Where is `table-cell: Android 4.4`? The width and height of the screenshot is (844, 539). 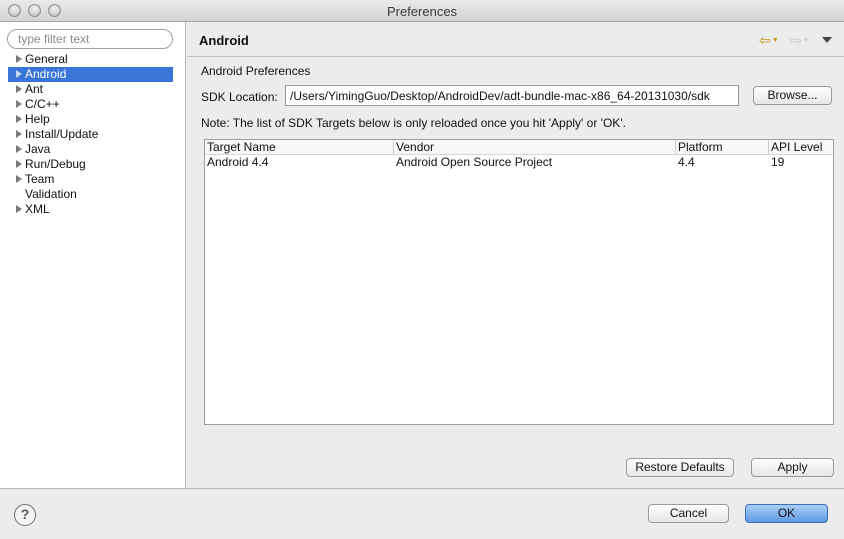 table-cell: Android 4.4 is located at coordinates (238, 162).